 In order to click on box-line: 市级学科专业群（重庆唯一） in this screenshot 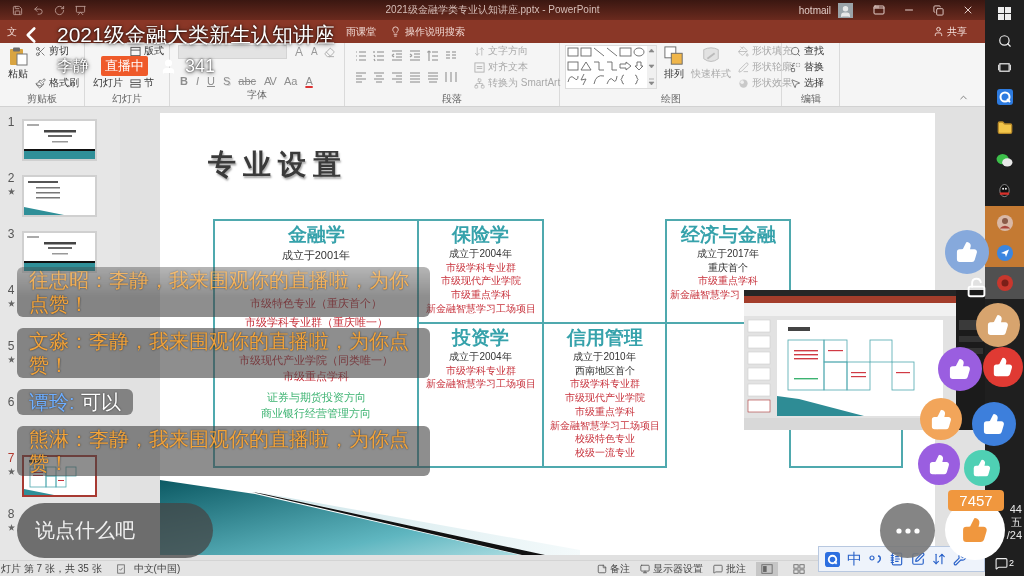, I will do `click(316, 322)`.